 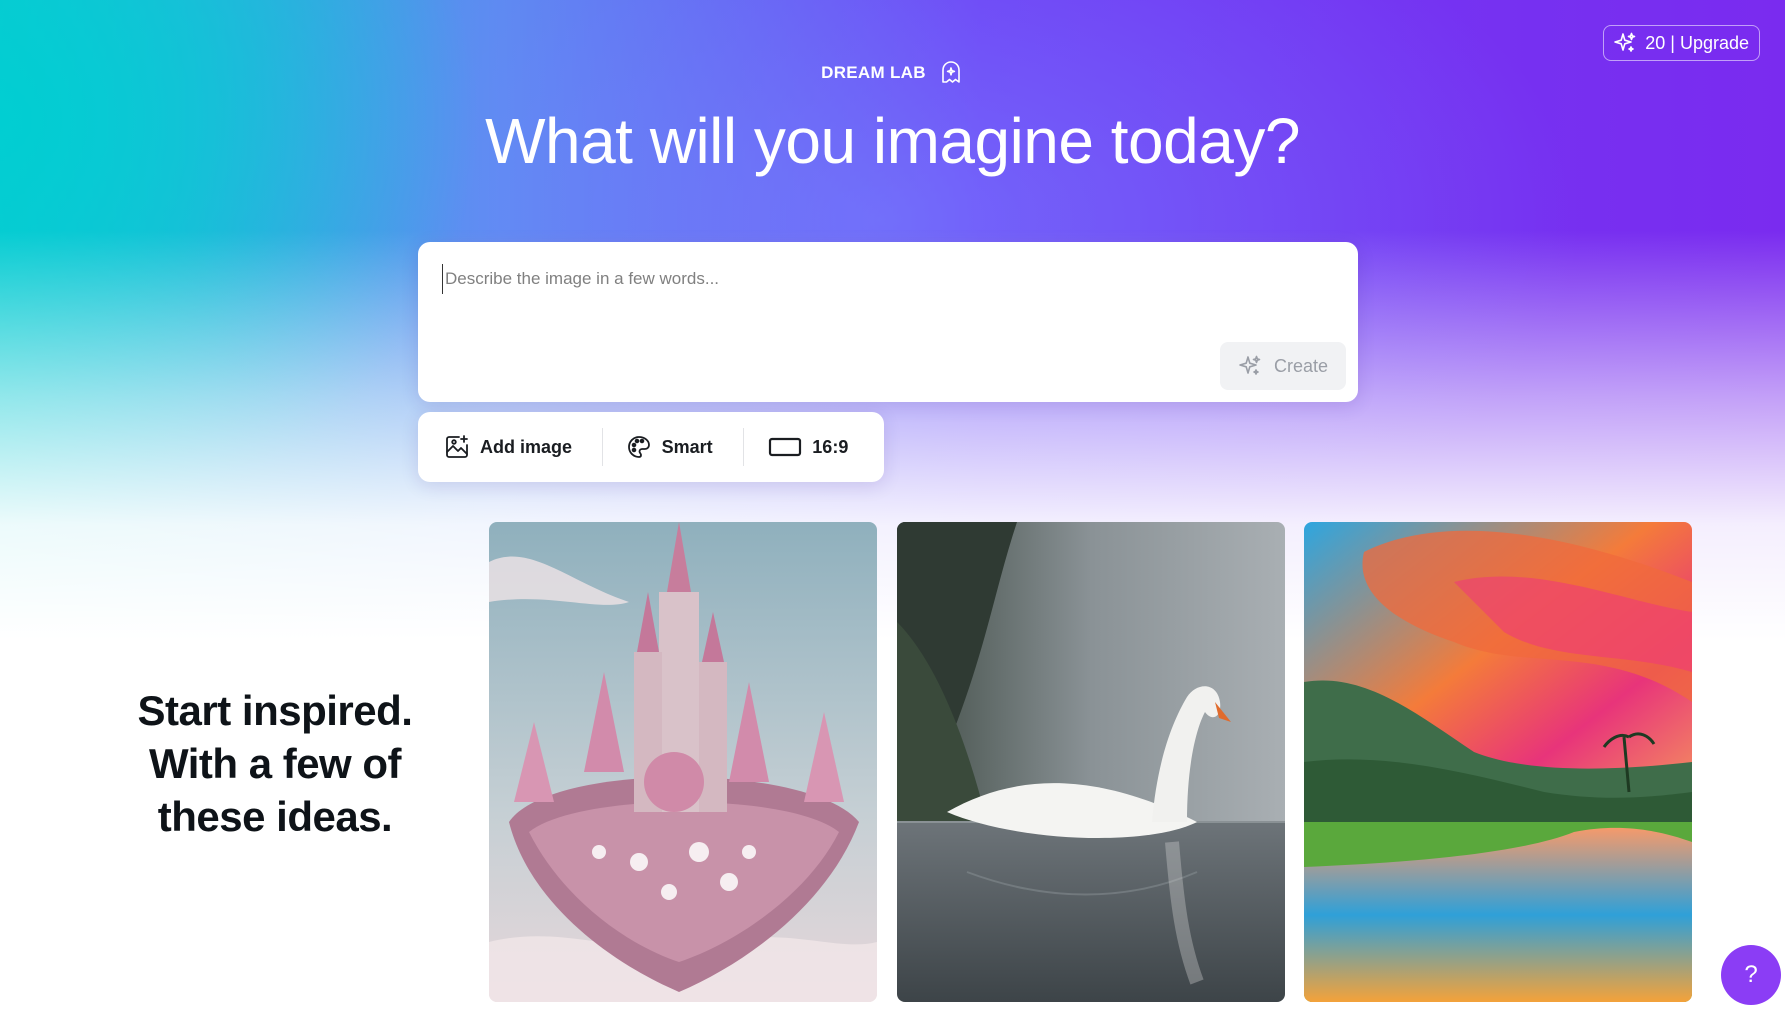 I want to click on upgrade-label: 20 | Upgrade, so click(x=1697, y=42).